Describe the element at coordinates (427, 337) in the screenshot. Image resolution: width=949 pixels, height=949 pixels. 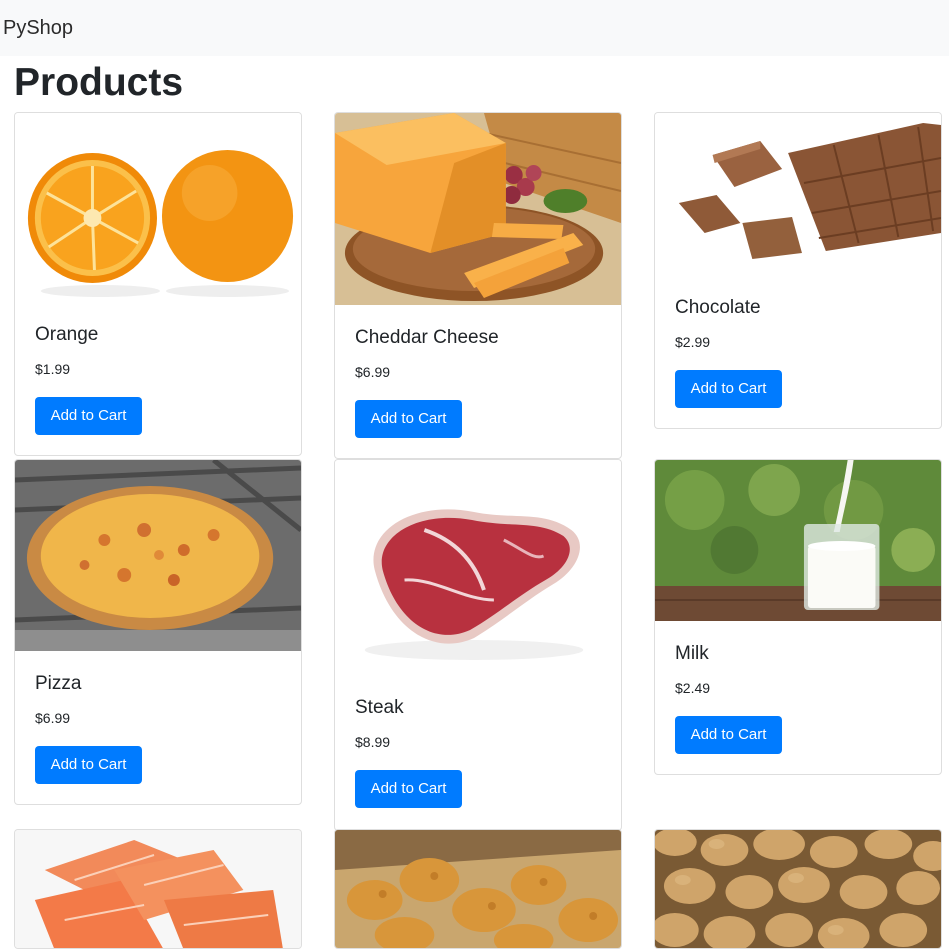
I see `product-name: Cheddar Cheese` at that location.